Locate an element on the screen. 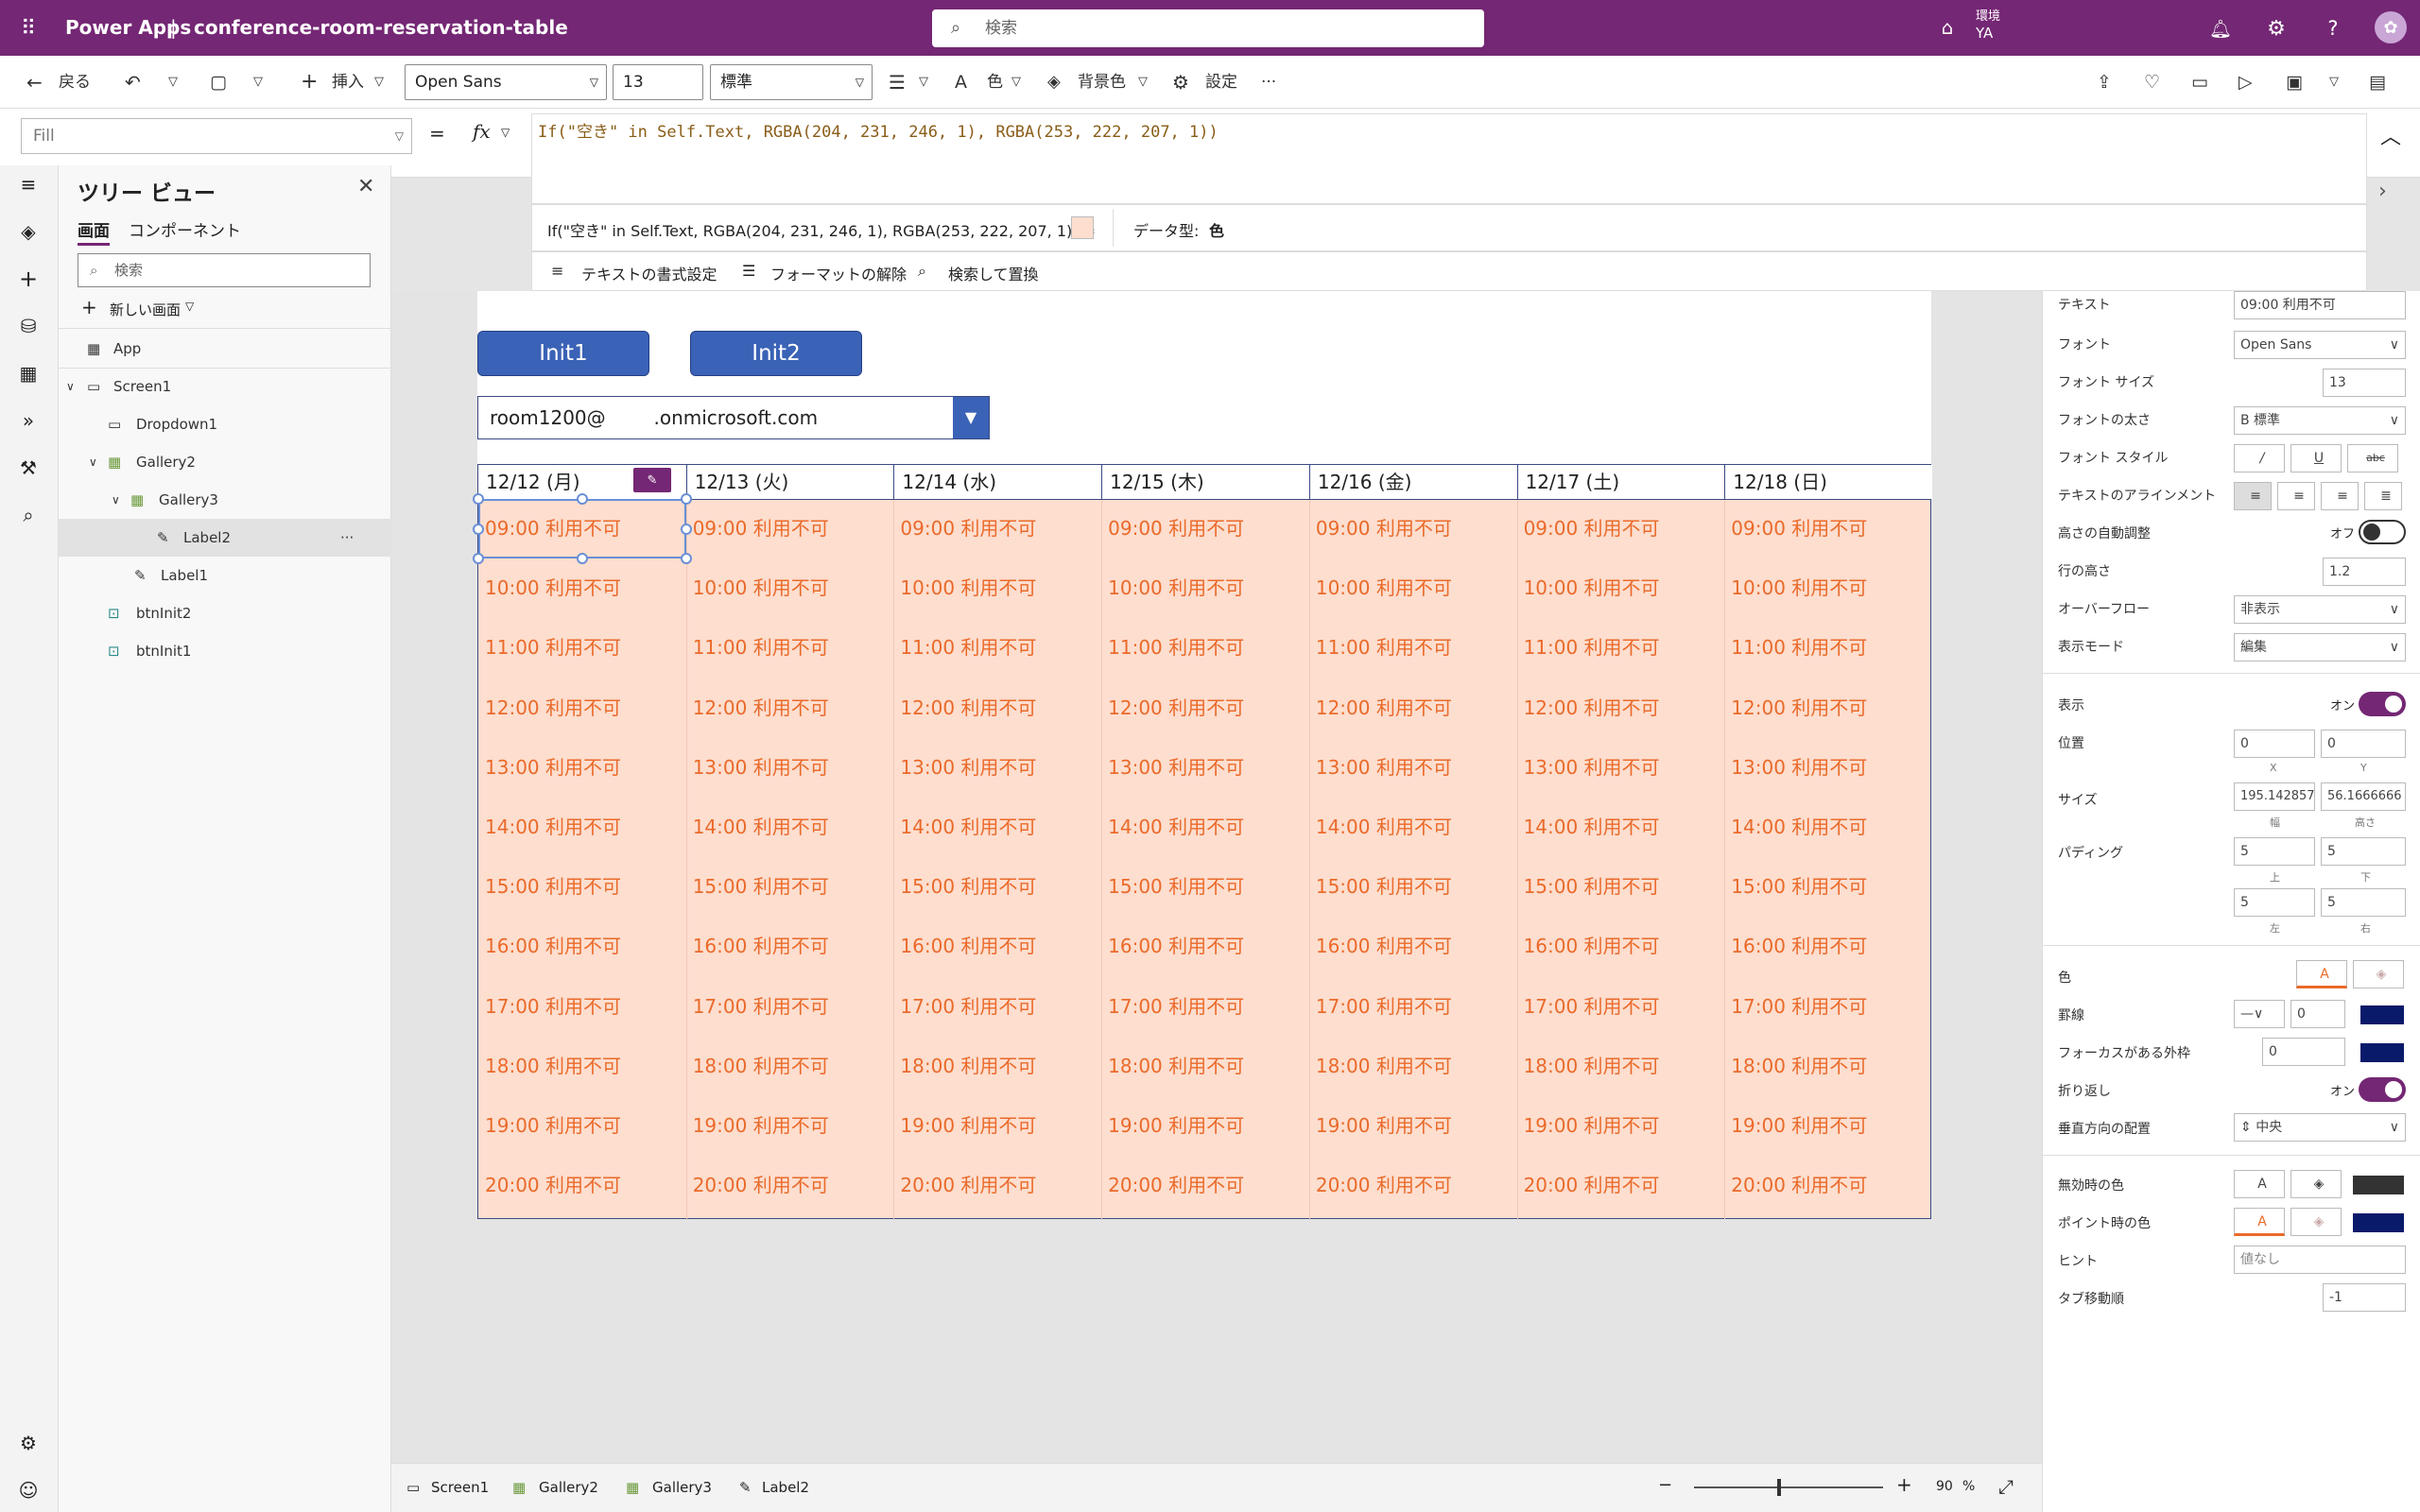 This screenshot has width=2420, height=1512. wrap-toggle is located at coordinates (2382, 1089).